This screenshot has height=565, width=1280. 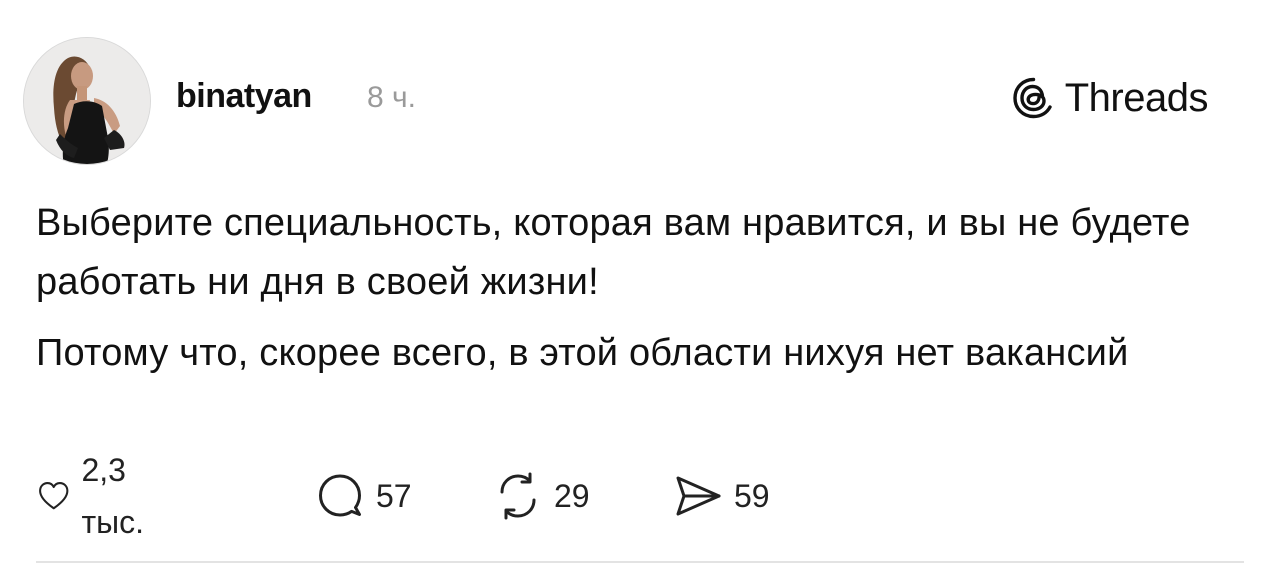 I want to click on comment-icon, so click(x=340, y=495).